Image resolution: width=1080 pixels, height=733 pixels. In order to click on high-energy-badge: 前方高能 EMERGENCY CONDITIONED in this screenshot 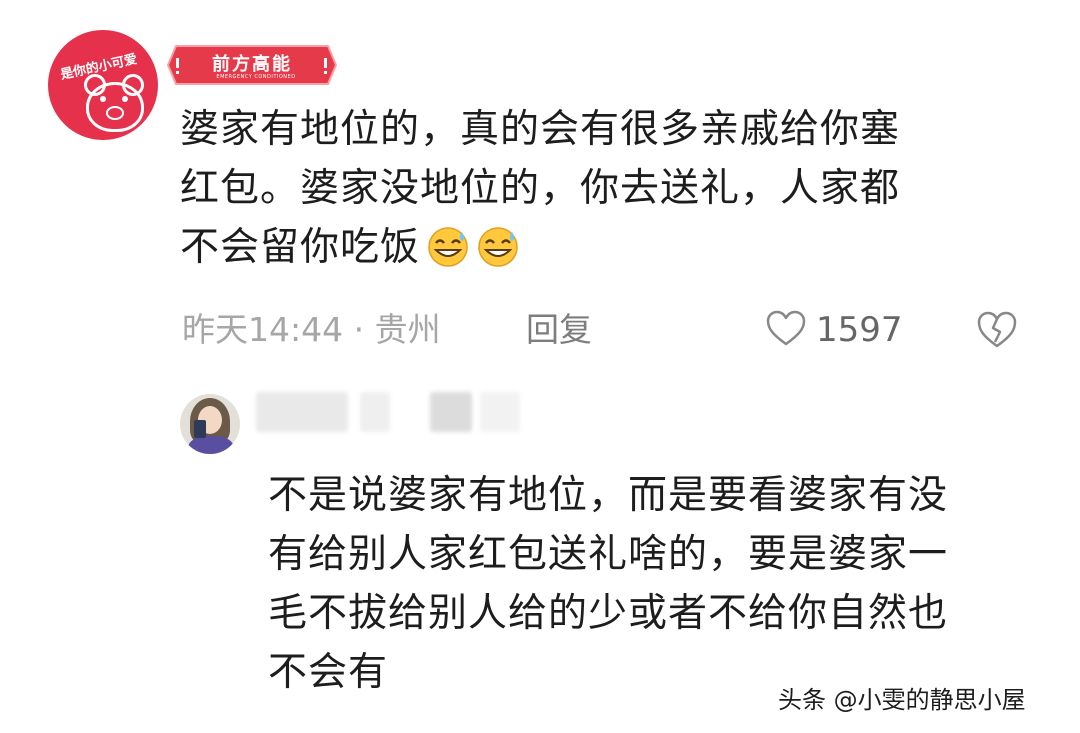, I will do `click(252, 65)`.